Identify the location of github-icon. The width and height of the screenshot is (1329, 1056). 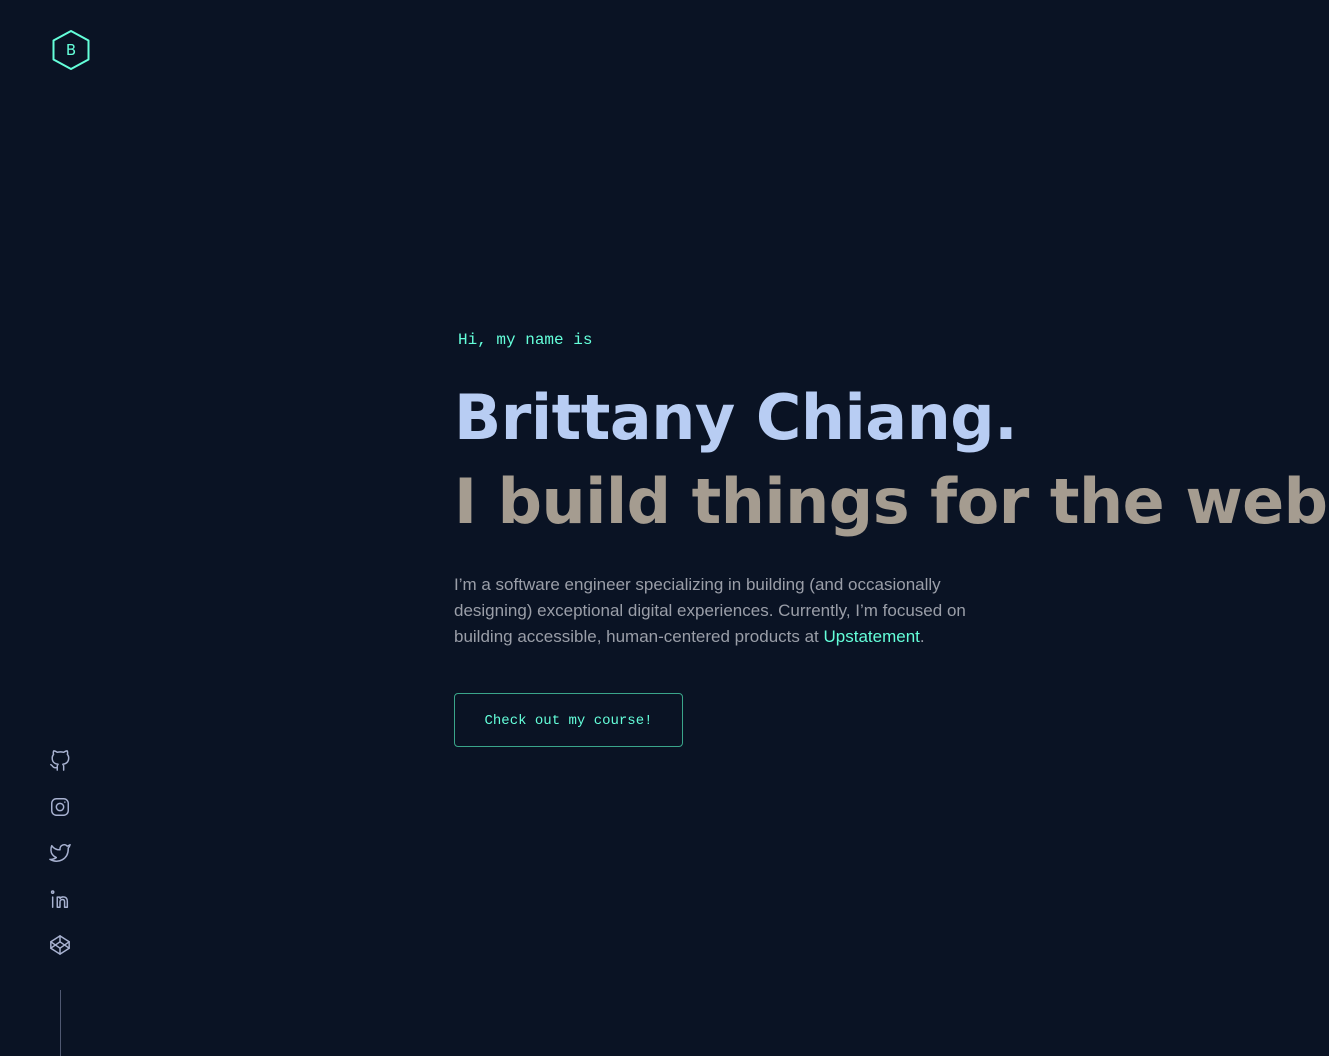
(60, 760).